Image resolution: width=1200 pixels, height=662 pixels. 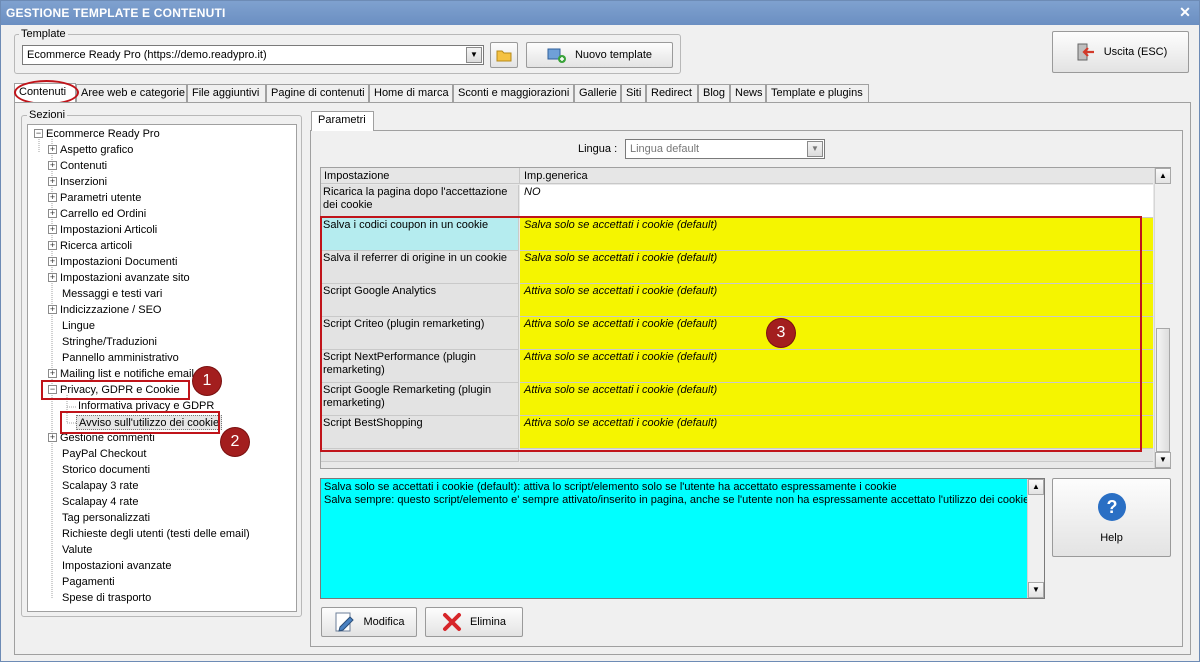 What do you see at coordinates (101, 198) in the screenshot?
I see `tree-item-label: Parametri utente` at bounding box center [101, 198].